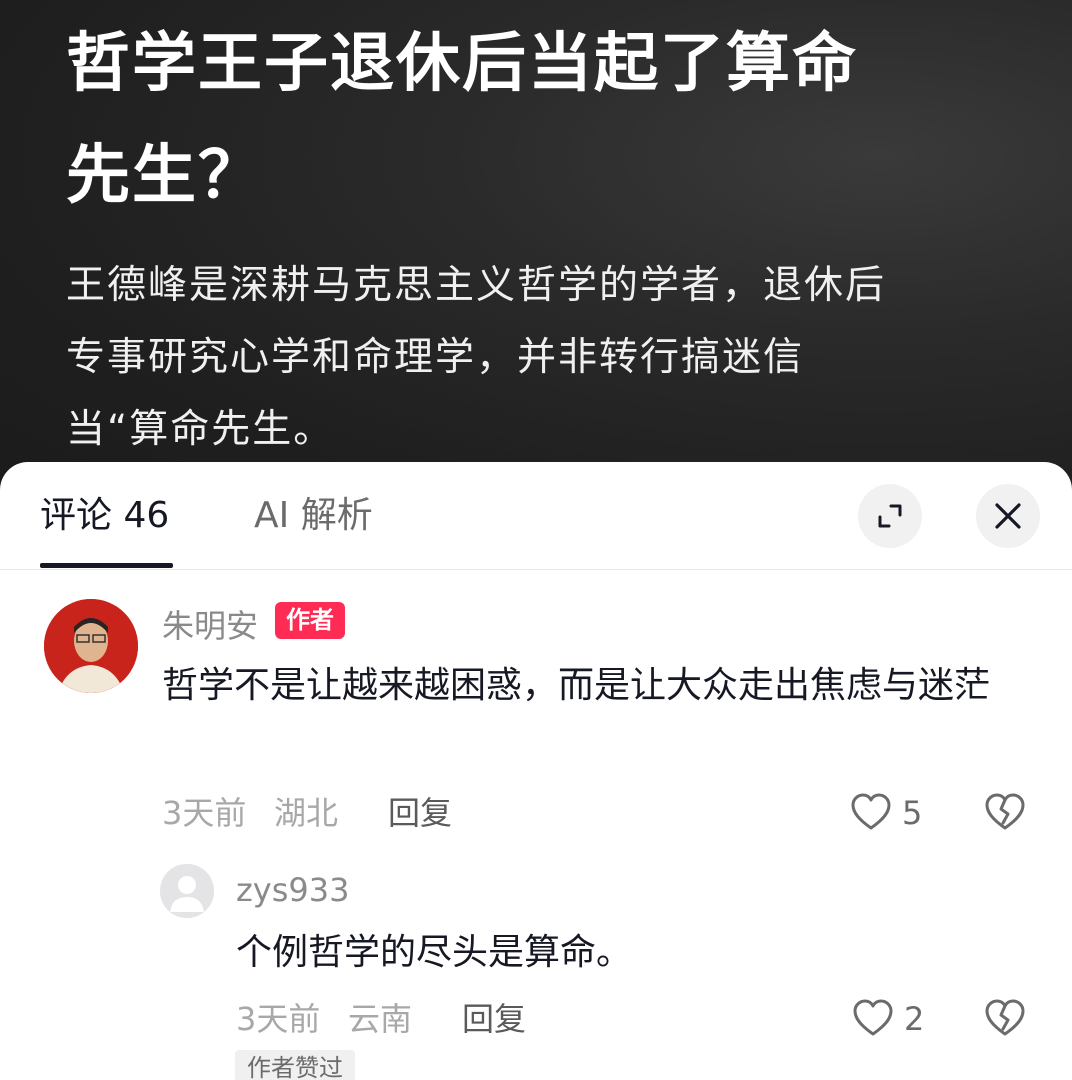 The width and height of the screenshot is (1072, 1080). Describe the element at coordinates (204, 813) in the screenshot. I see `comment-time: 3天前` at that location.